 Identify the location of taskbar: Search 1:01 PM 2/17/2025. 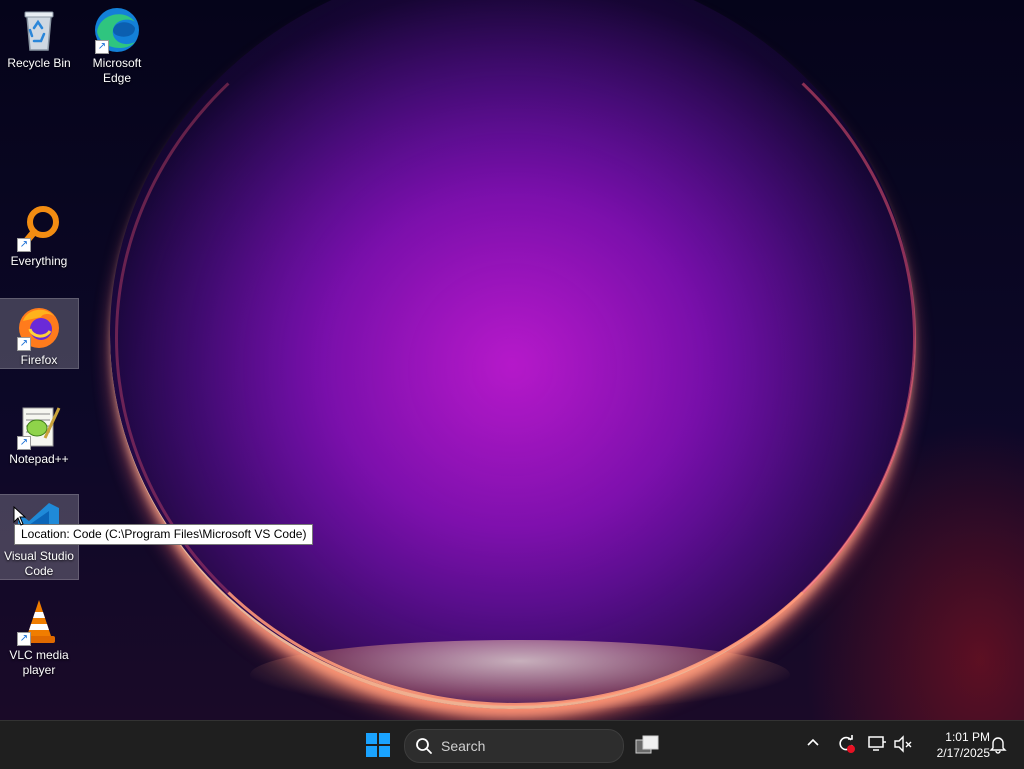
(512, 744).